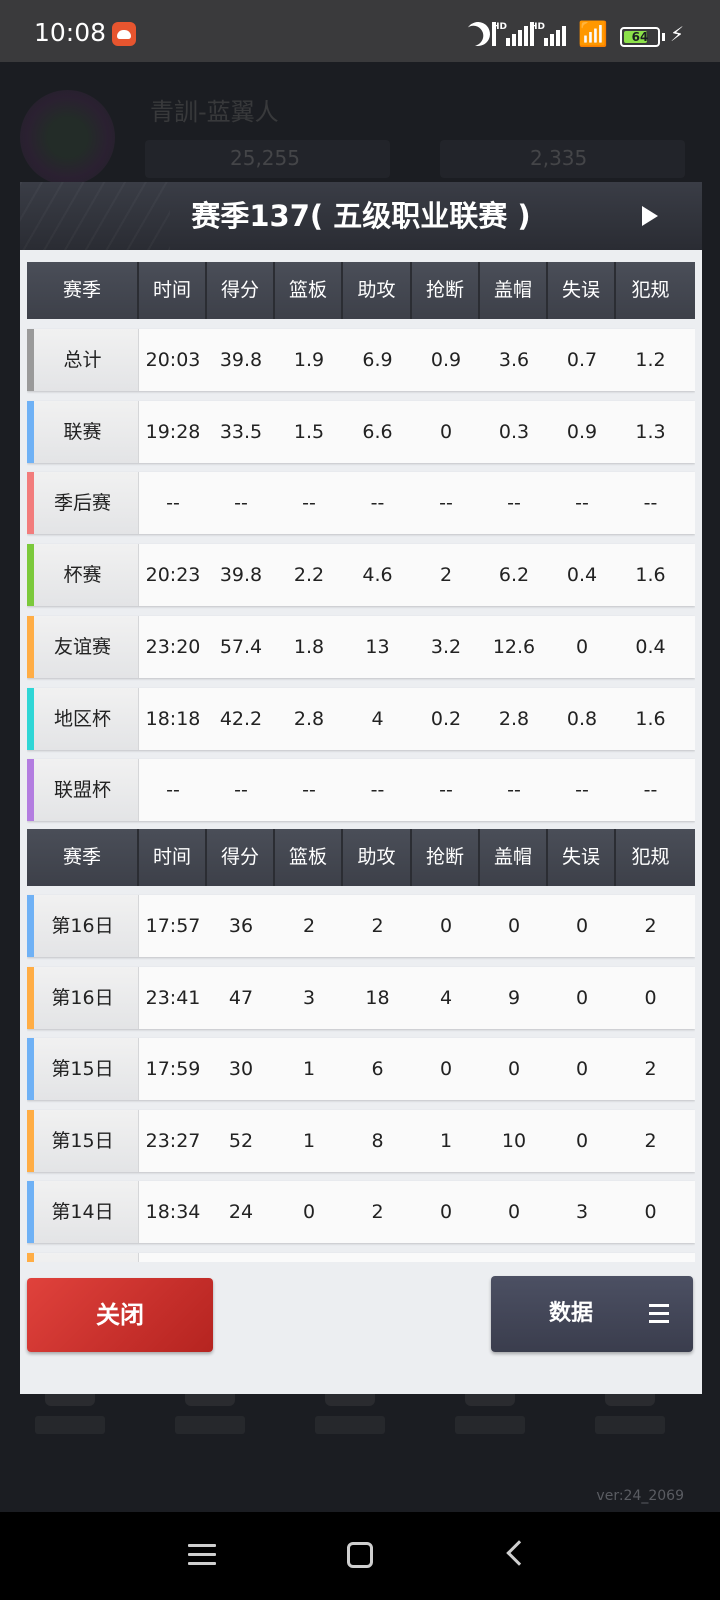 This screenshot has width=720, height=1600. I want to click on cell-抢断, so click(446, 1257).